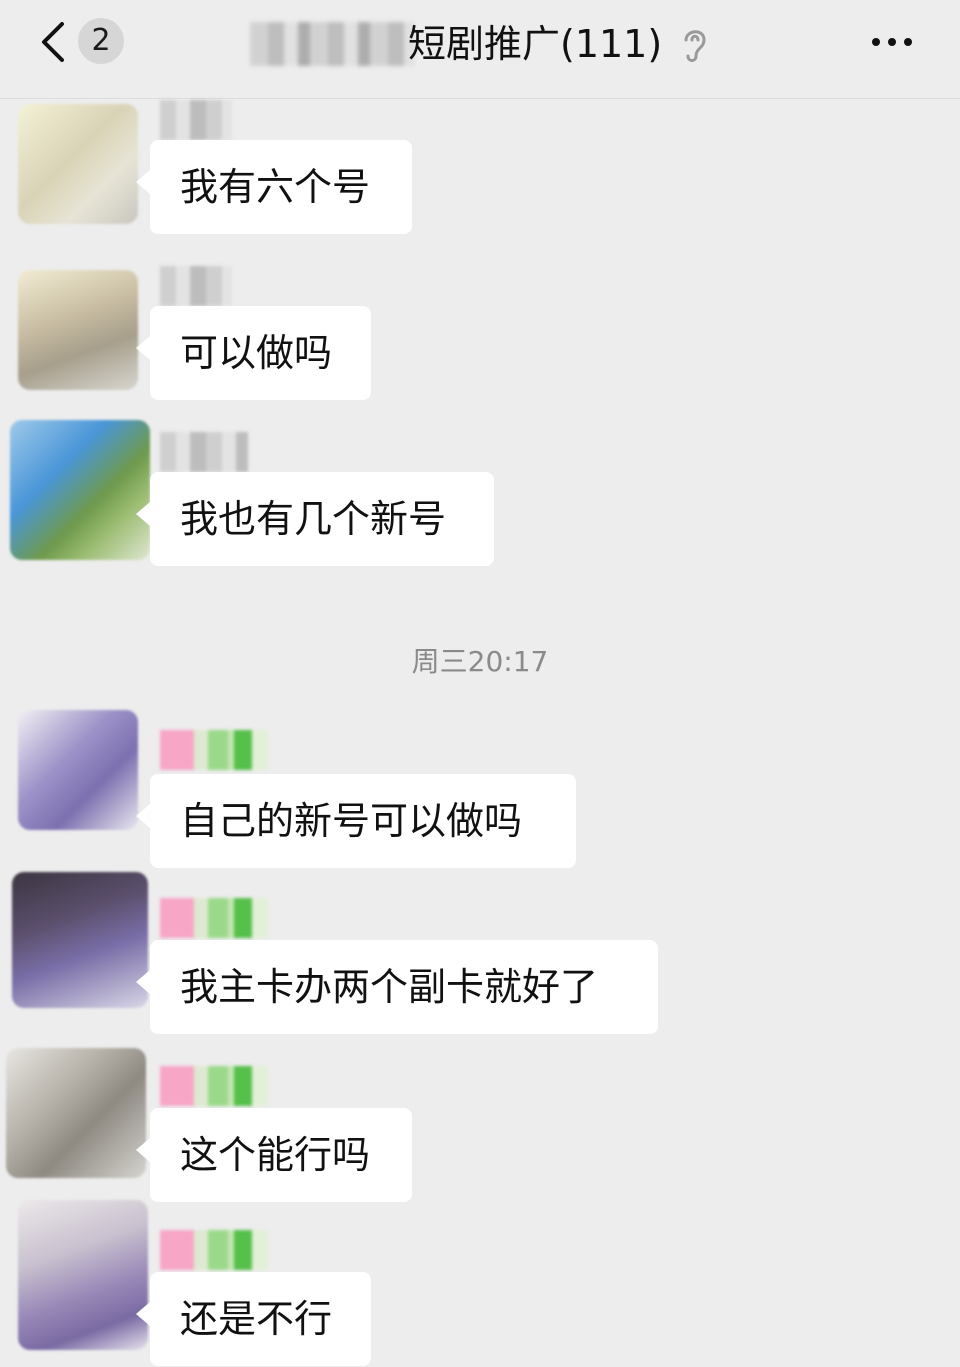 The width and height of the screenshot is (960, 1367). Describe the element at coordinates (397, 987) in the screenshot. I see `message-bubble: 我主卡办两个副卡就好了` at that location.